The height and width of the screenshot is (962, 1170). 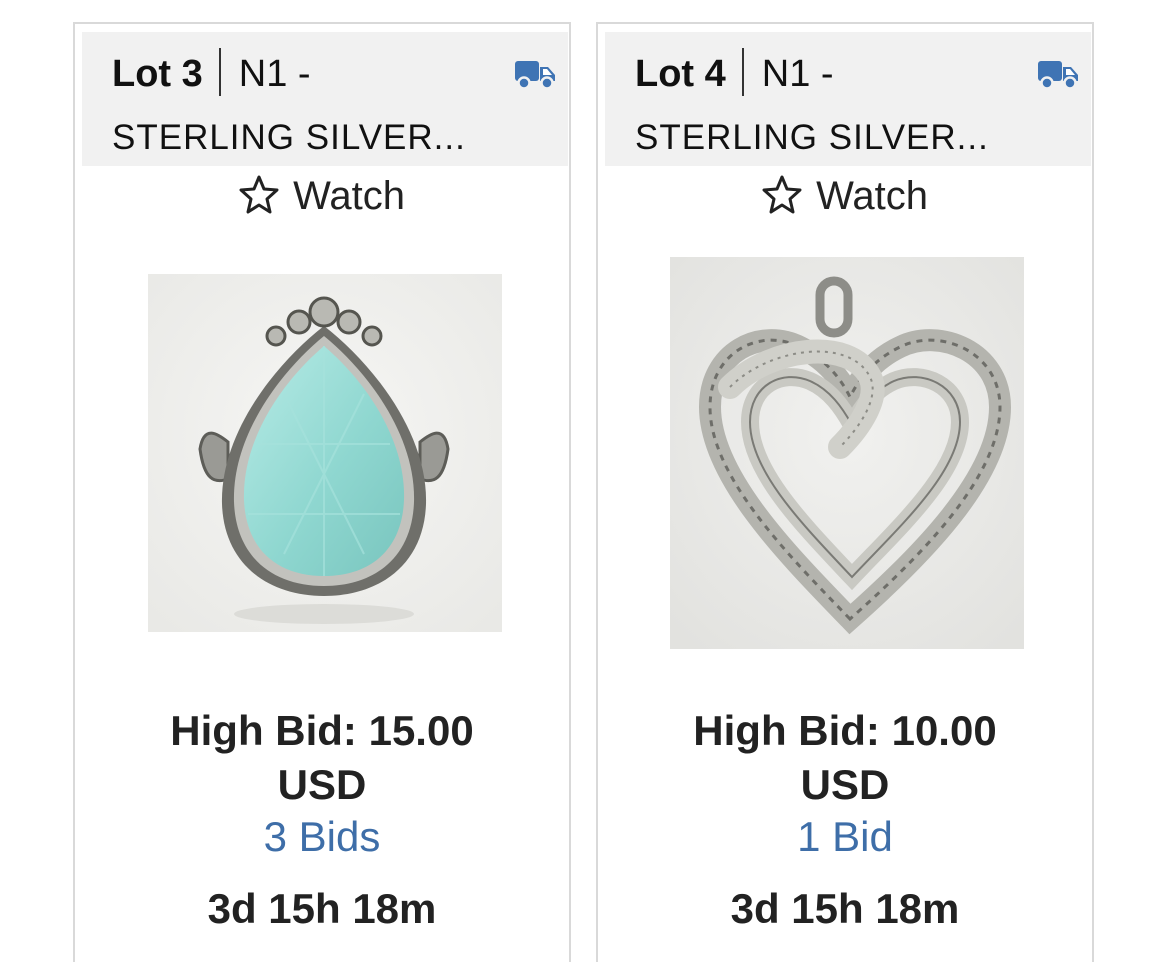 What do you see at coordinates (322, 758) in the screenshot?
I see `high-bid: High Bid: 15.00 USD` at bounding box center [322, 758].